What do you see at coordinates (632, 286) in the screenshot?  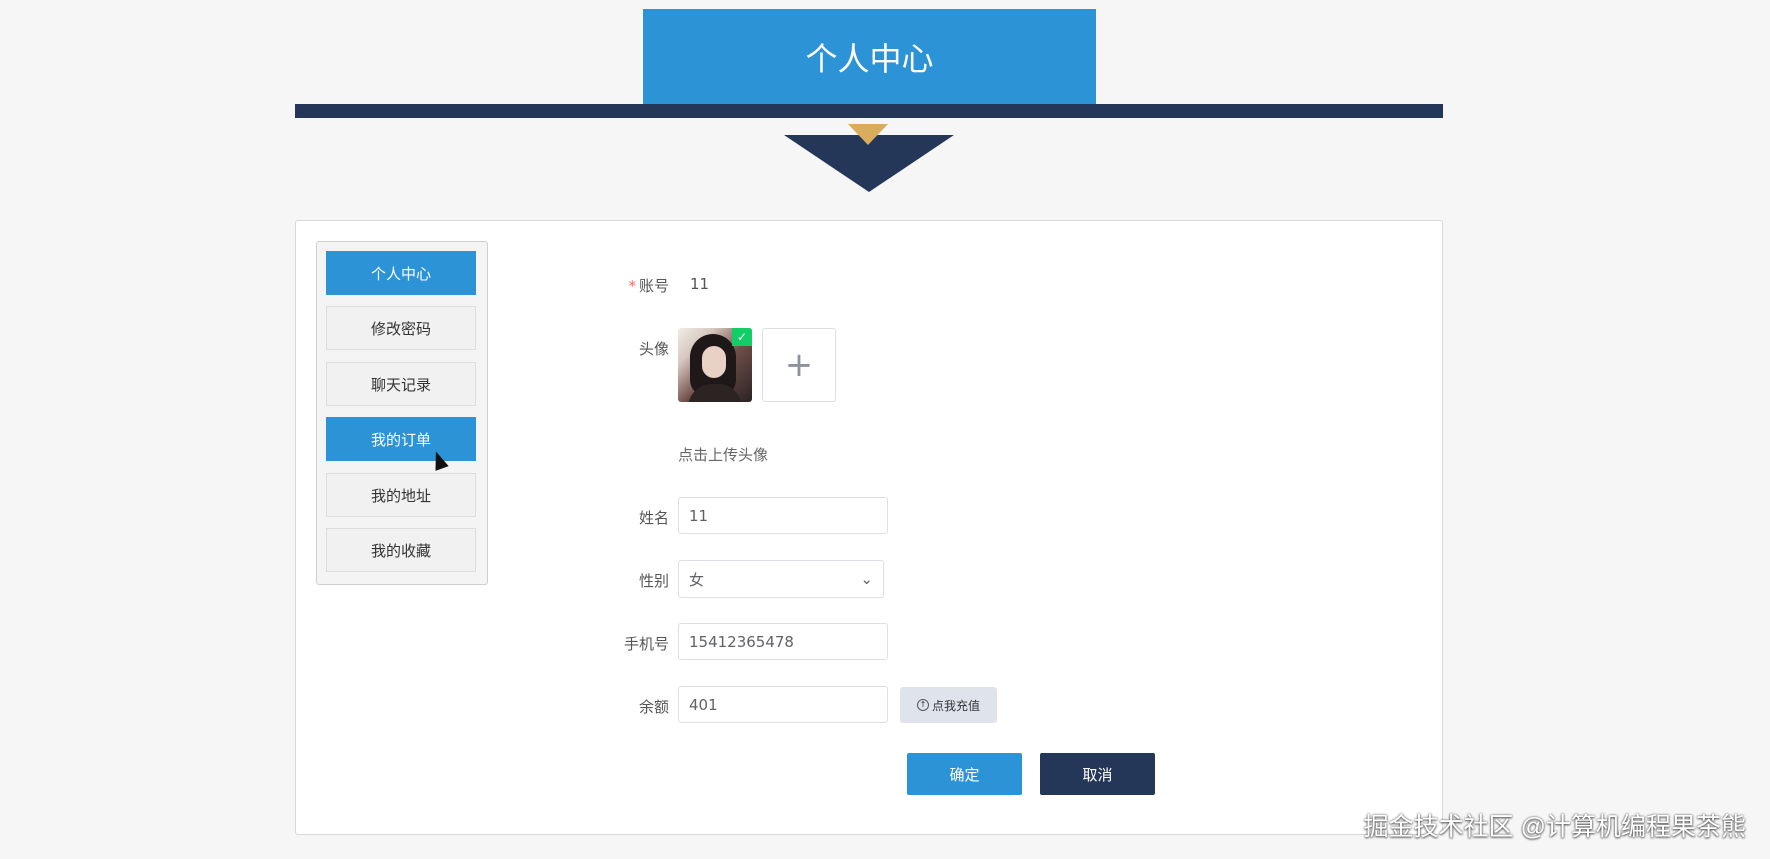 I see `required-mark: *` at bounding box center [632, 286].